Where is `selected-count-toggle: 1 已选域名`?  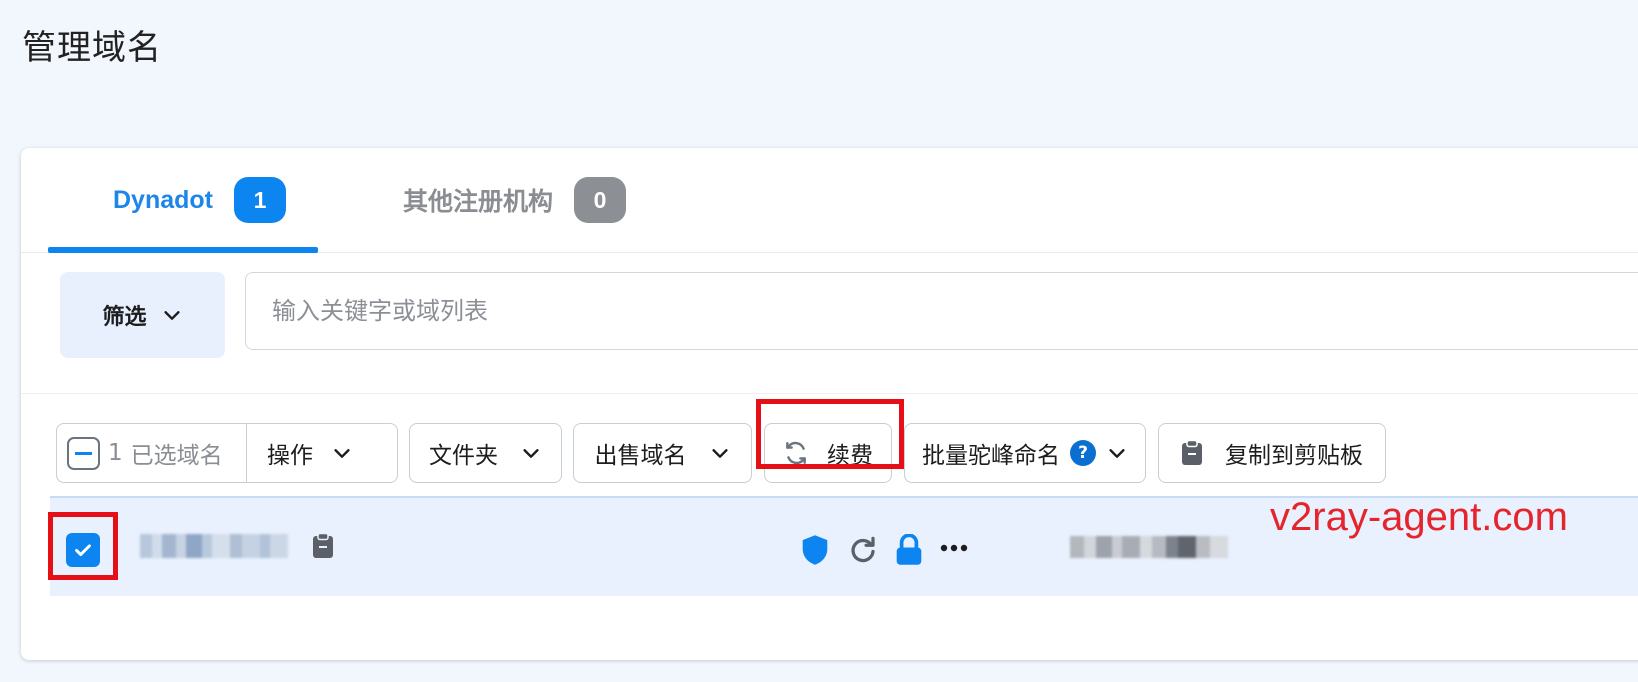
selected-count-toggle: 1 已选域名 is located at coordinates (152, 453).